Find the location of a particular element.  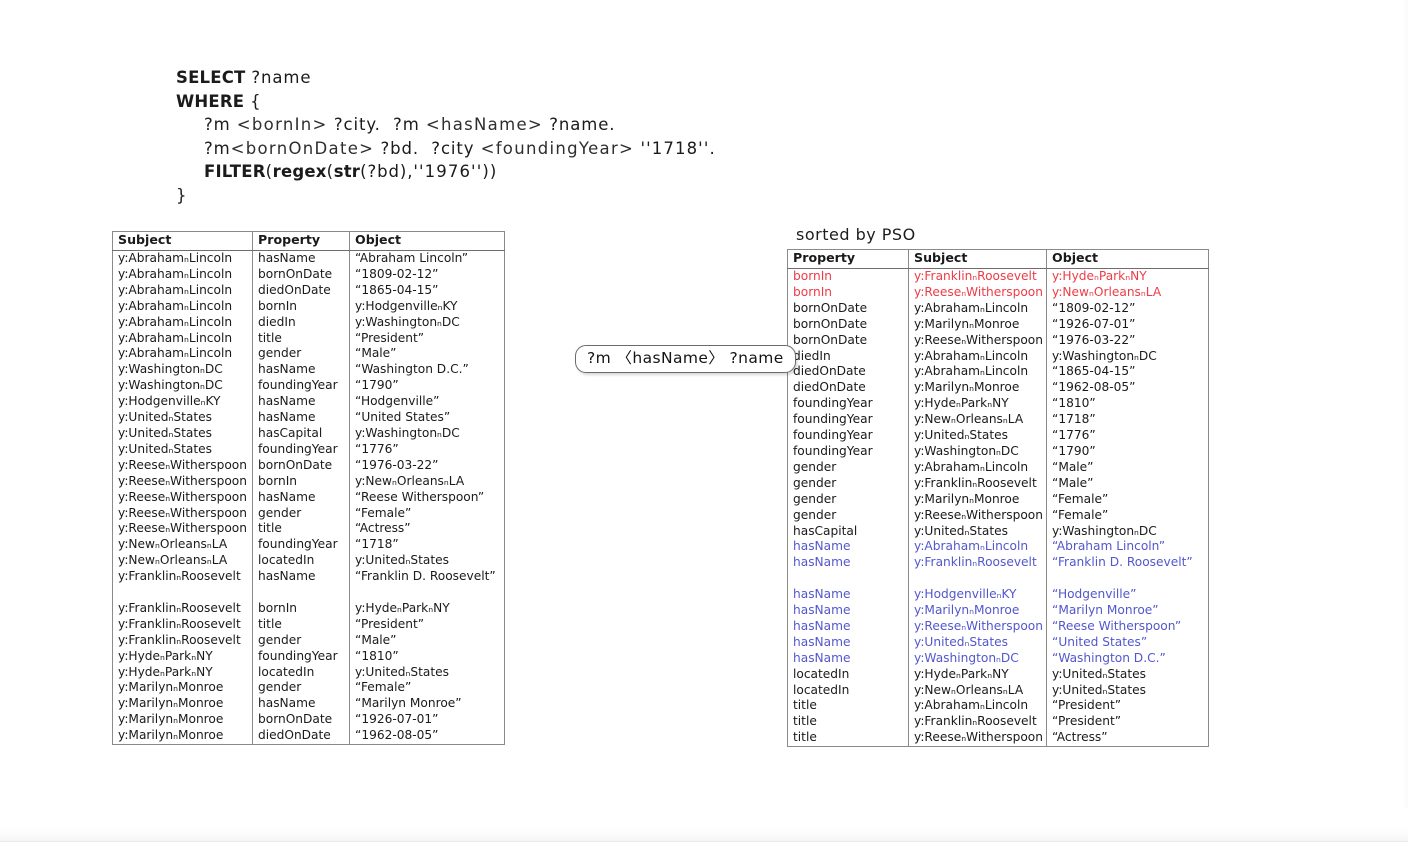

table-row: gender y:MarilynₙMonroe “Female” is located at coordinates (998, 499).